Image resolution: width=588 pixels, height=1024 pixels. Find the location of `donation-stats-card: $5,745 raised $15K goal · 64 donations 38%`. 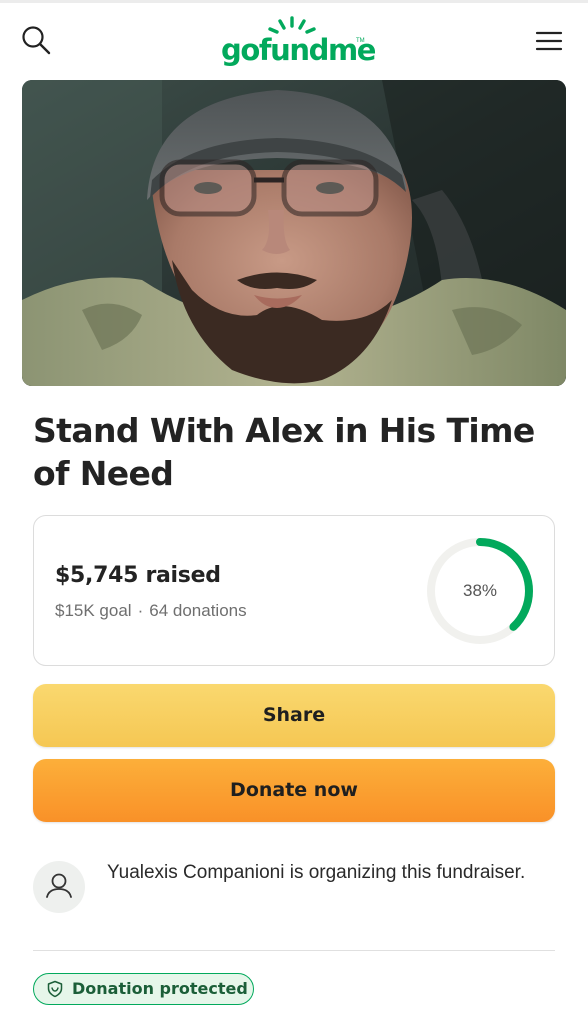

donation-stats-card: $5,745 raised $15K goal · 64 donations 38% is located at coordinates (294, 590).